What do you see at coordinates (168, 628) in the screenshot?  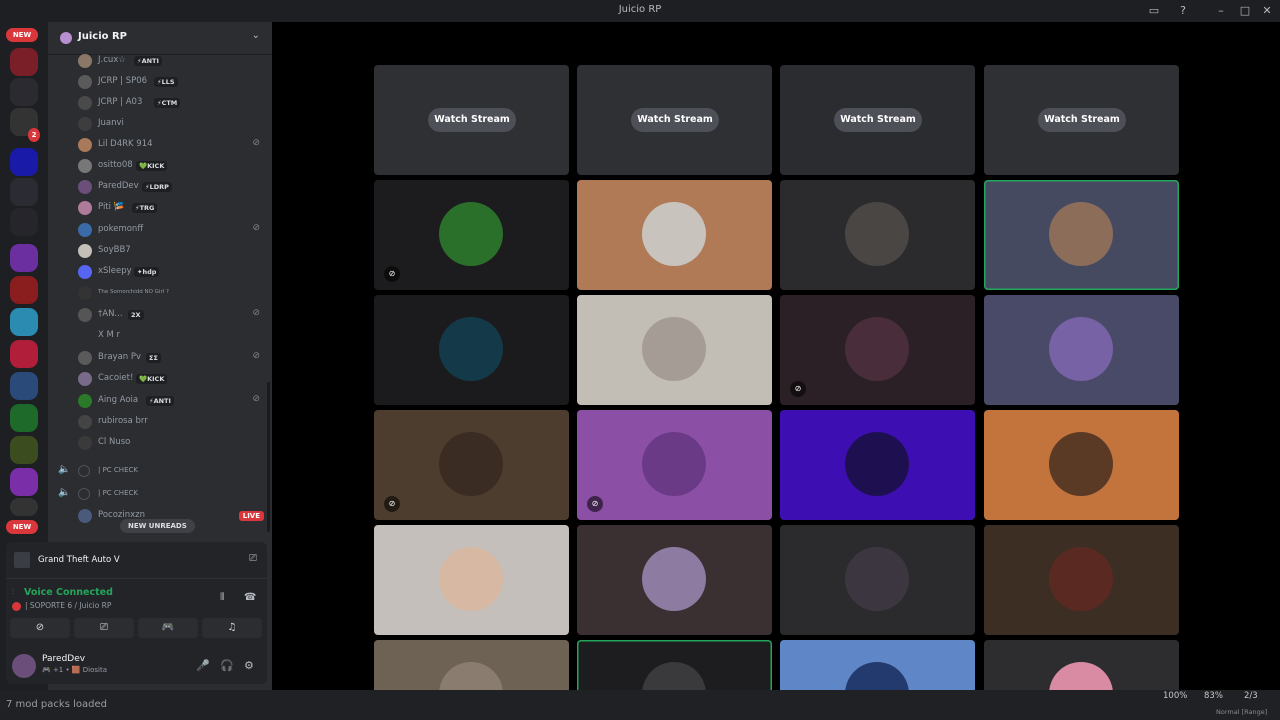 I see `activity-button: 🎮` at bounding box center [168, 628].